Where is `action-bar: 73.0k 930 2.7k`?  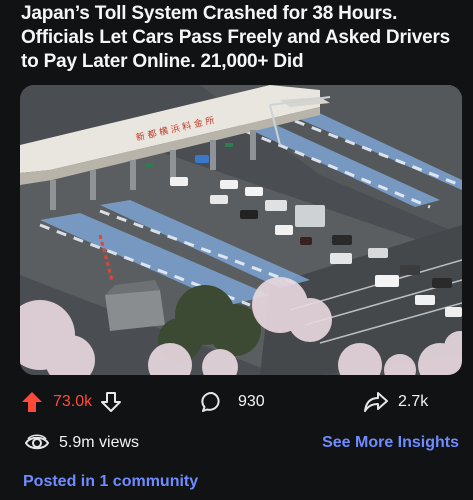
action-bar: 73.0k 930 2.7k is located at coordinates (236, 402).